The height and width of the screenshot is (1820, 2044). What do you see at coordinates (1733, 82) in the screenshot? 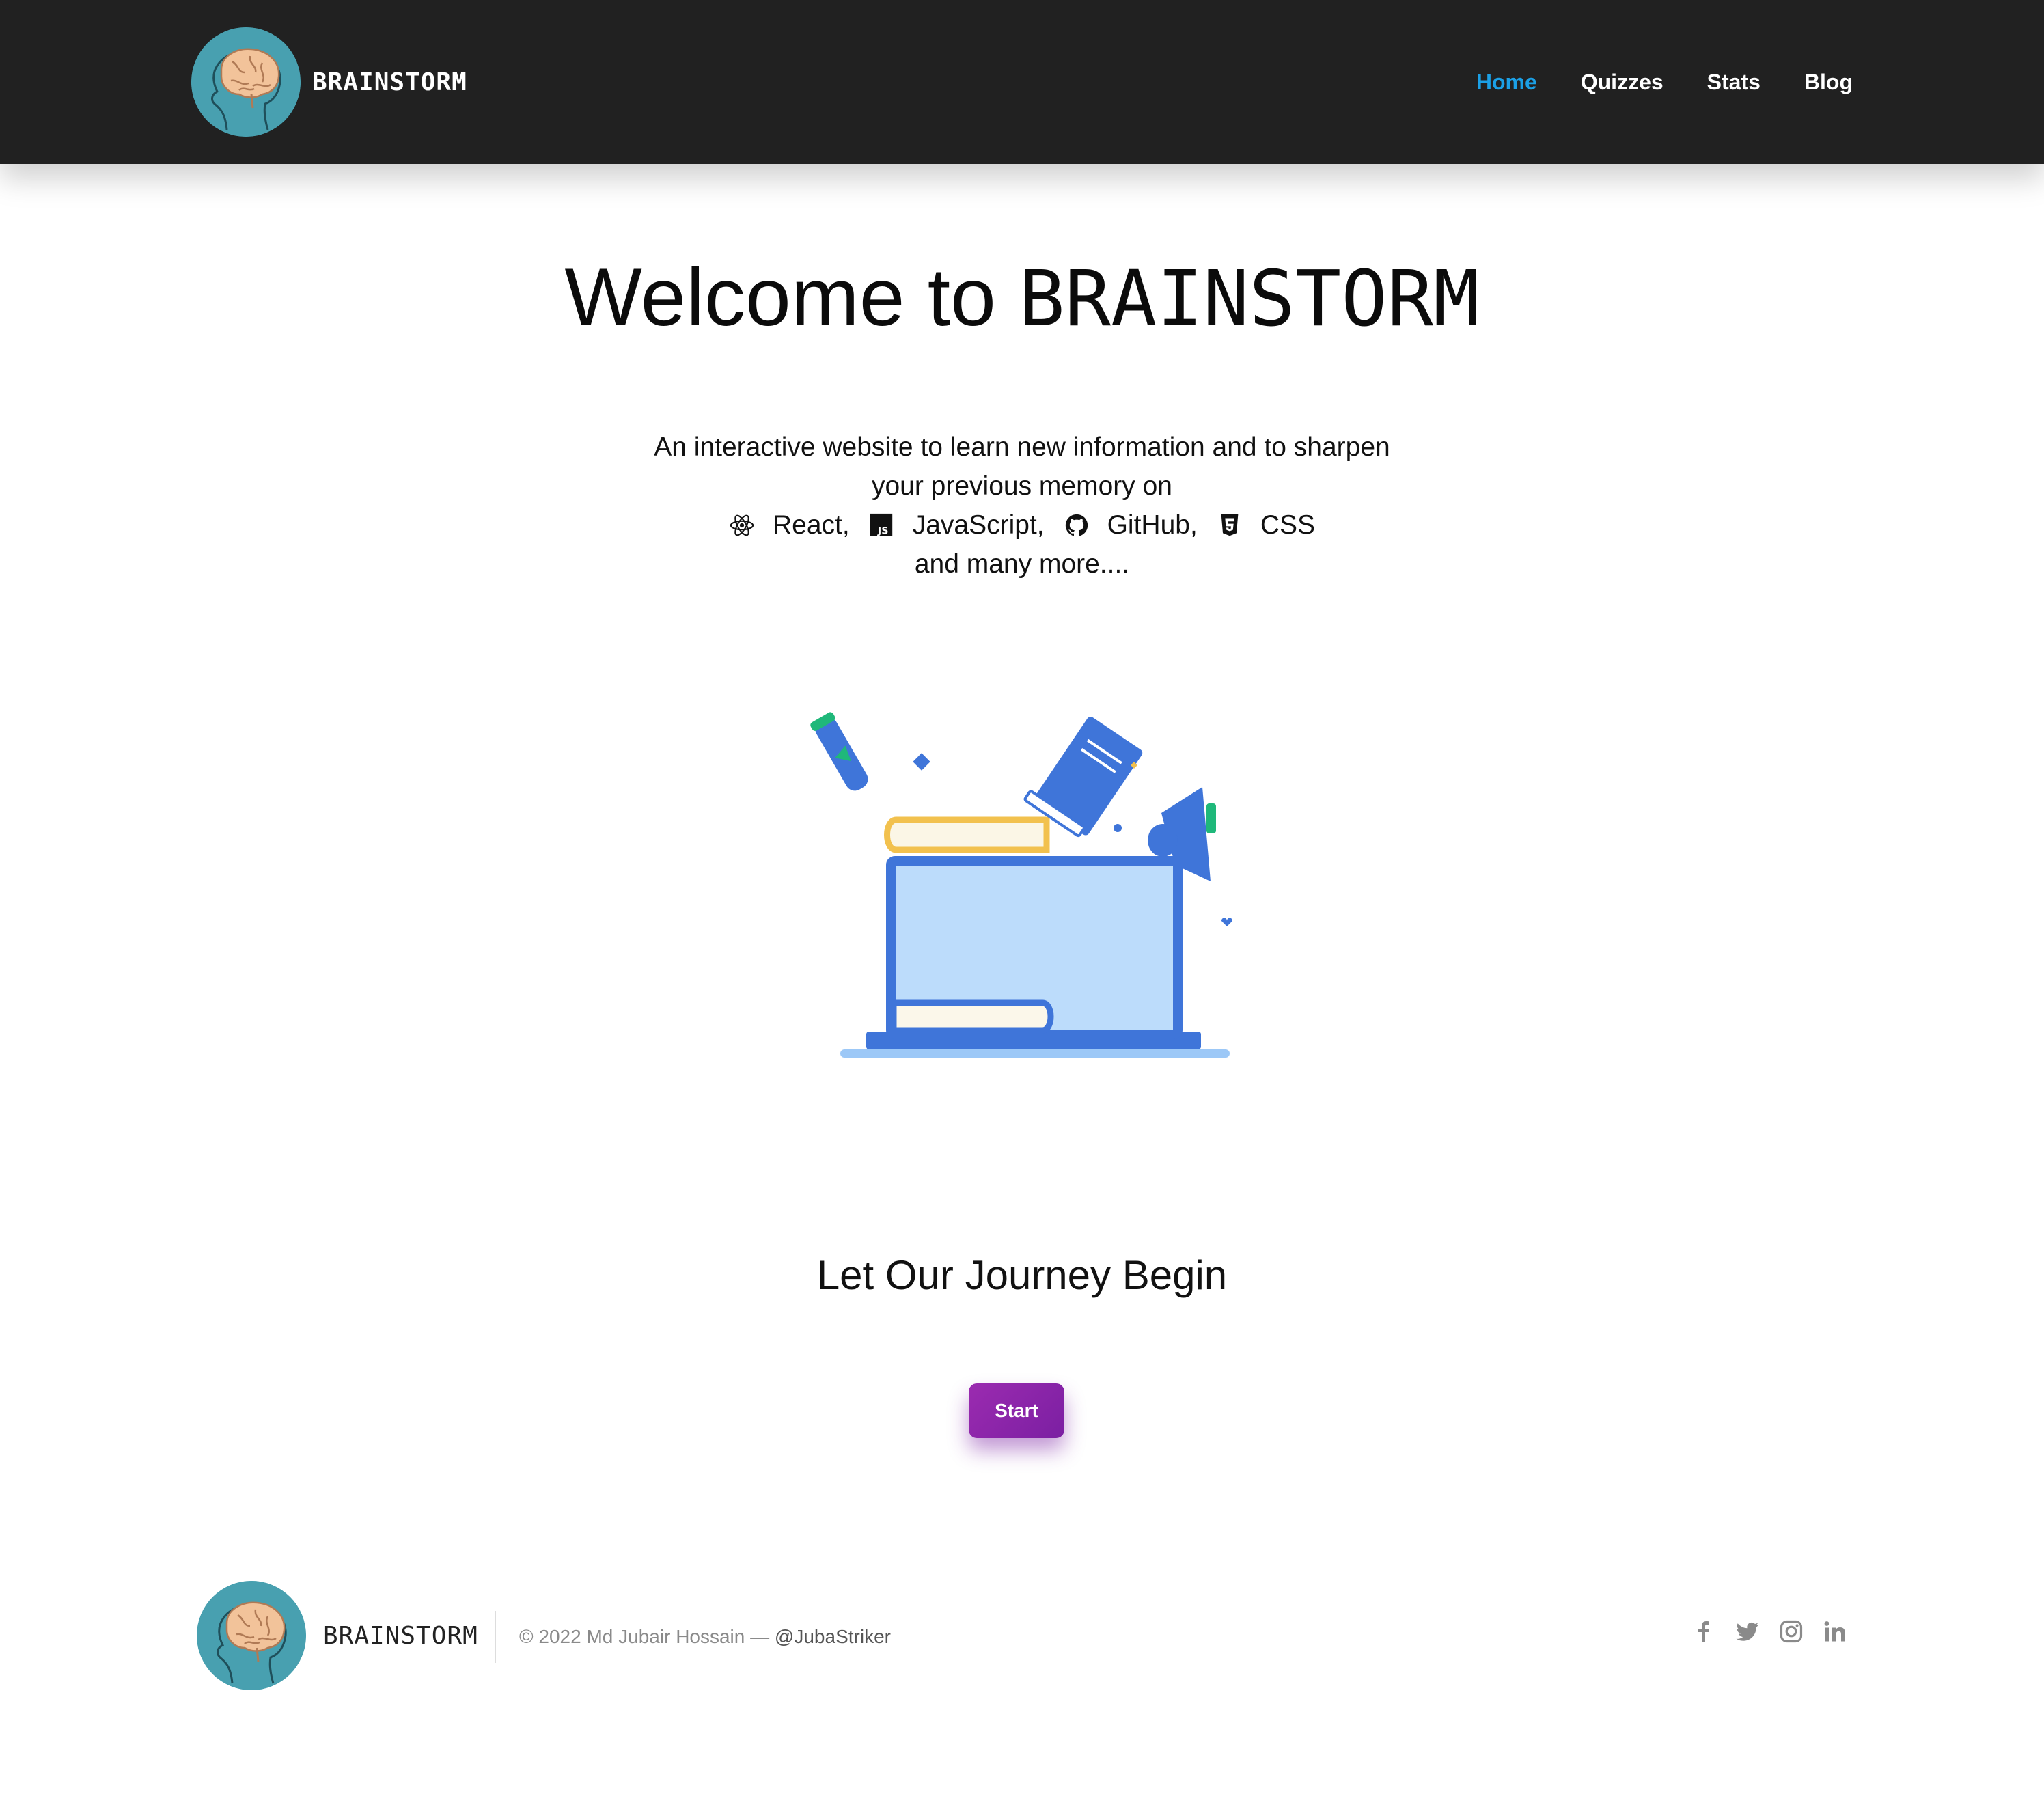
I see `nav-stats: Stats` at bounding box center [1733, 82].